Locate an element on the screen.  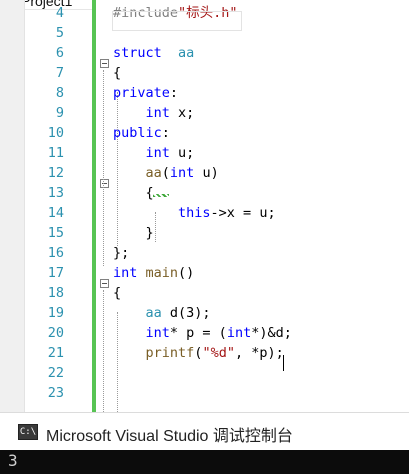
code-line: 19 aa d(3); is located at coordinates (204, 313).